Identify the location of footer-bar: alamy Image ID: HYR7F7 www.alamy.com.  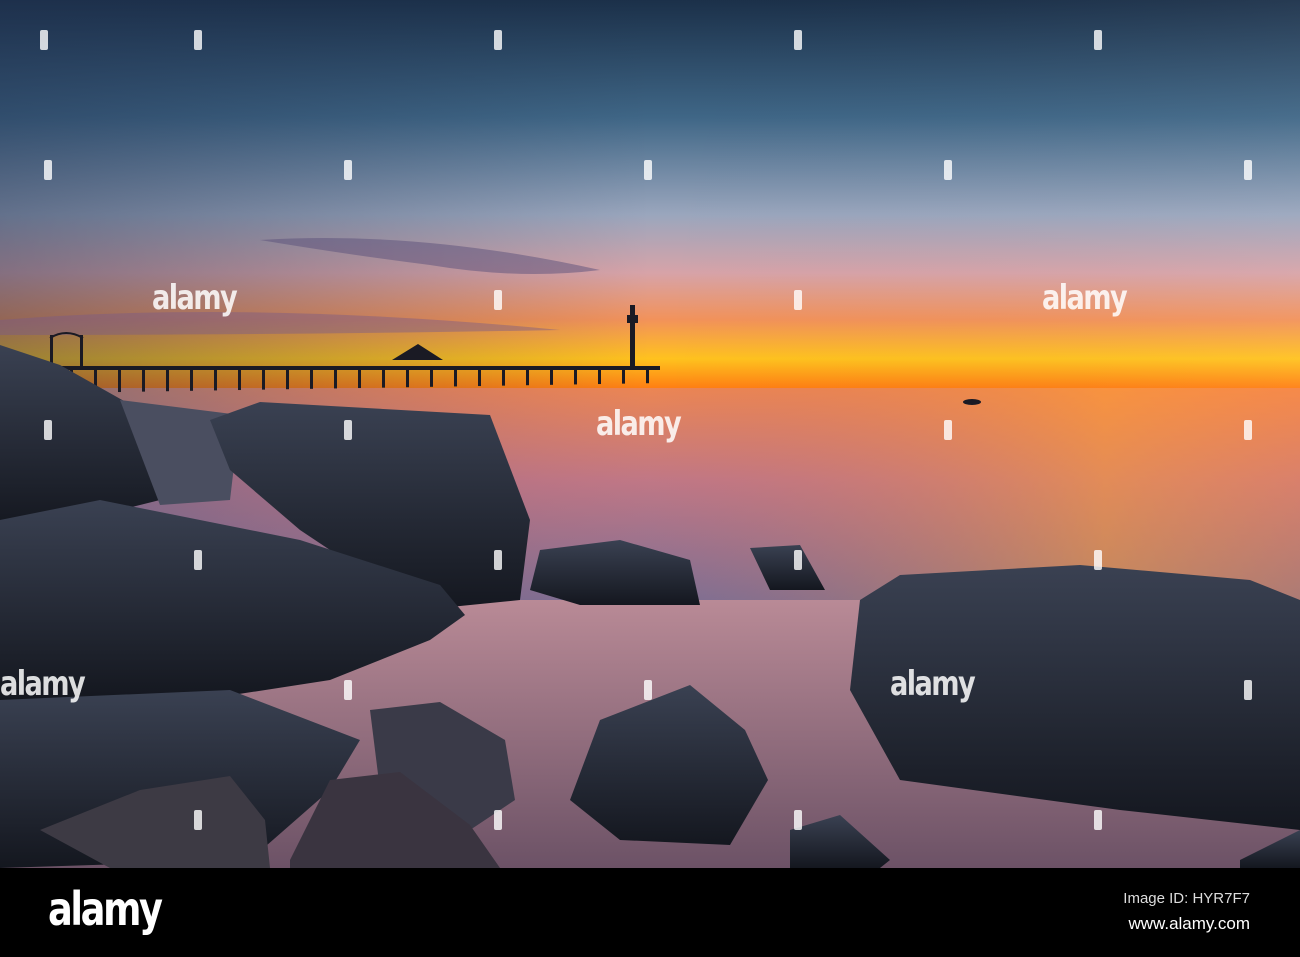
(650, 912).